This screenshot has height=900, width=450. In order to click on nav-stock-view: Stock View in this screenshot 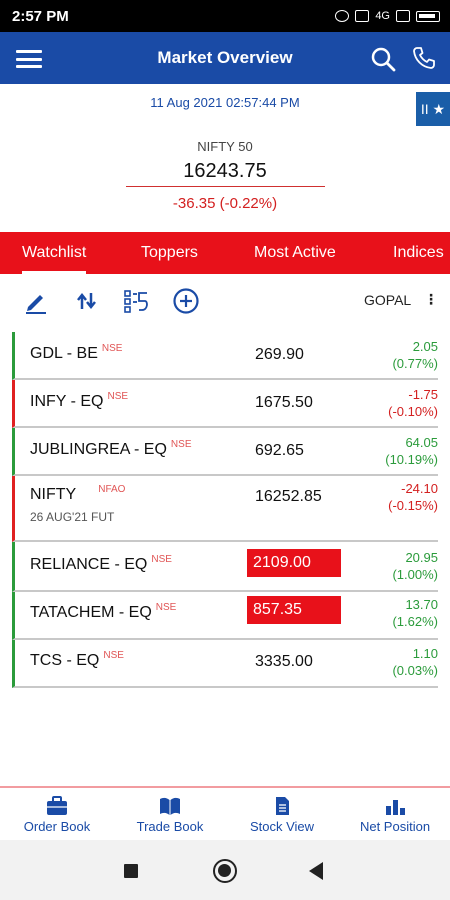, I will do `click(282, 815)`.